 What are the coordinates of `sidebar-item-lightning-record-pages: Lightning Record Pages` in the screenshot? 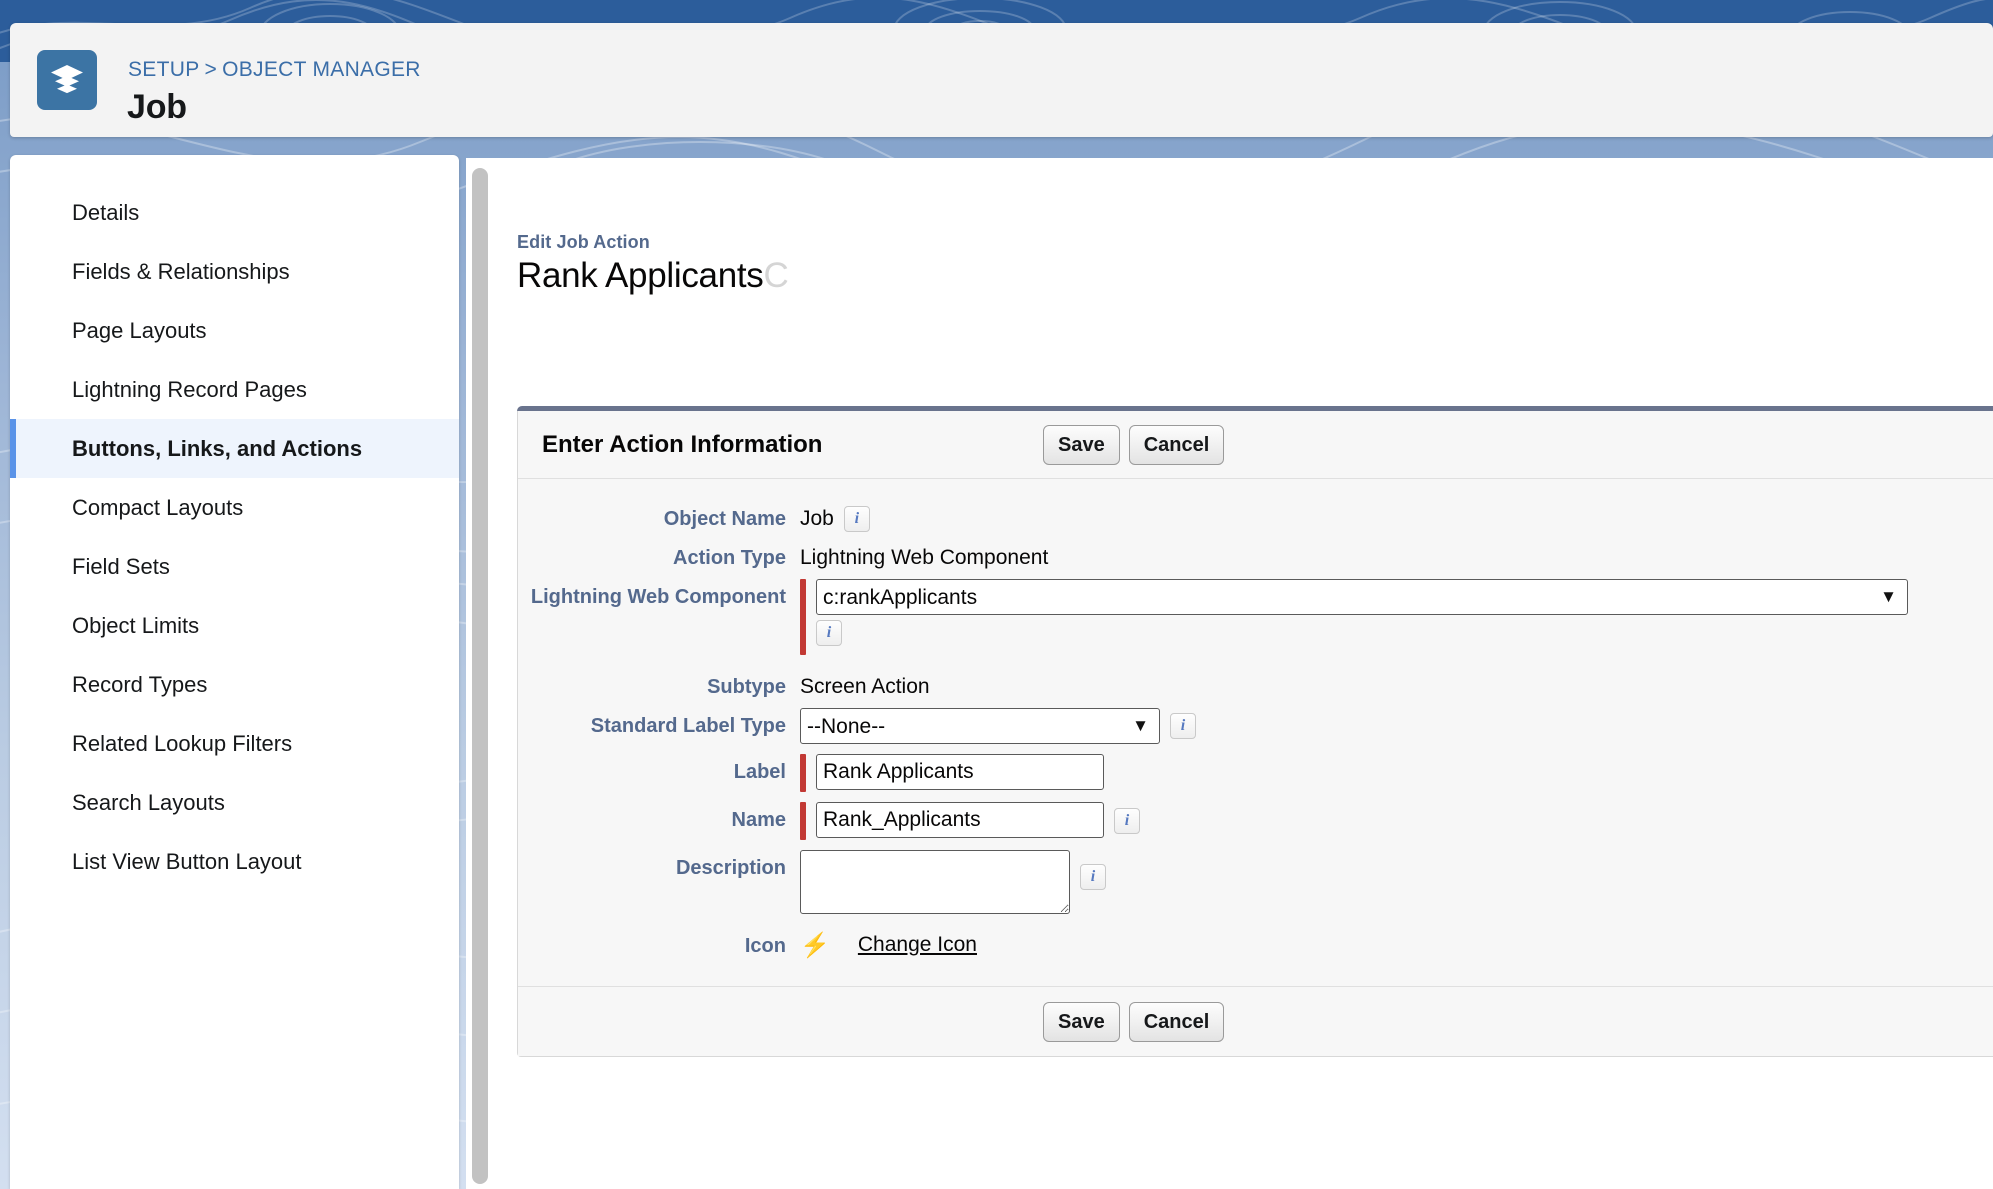 It's located at (234, 389).